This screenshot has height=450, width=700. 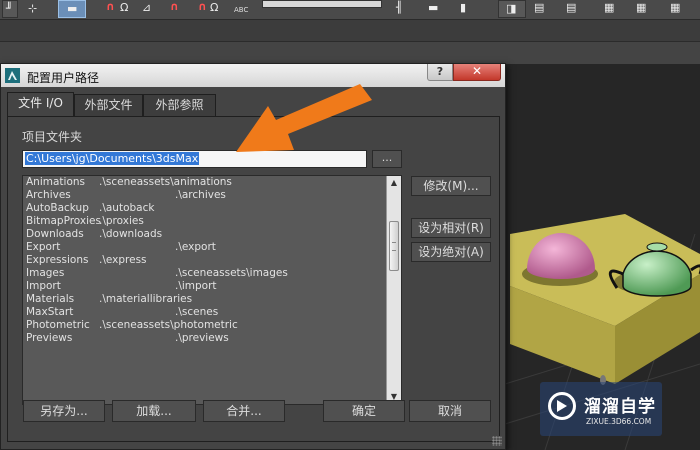 I want to click on snap-toggle-icon: Ω, so click(x=124, y=8).